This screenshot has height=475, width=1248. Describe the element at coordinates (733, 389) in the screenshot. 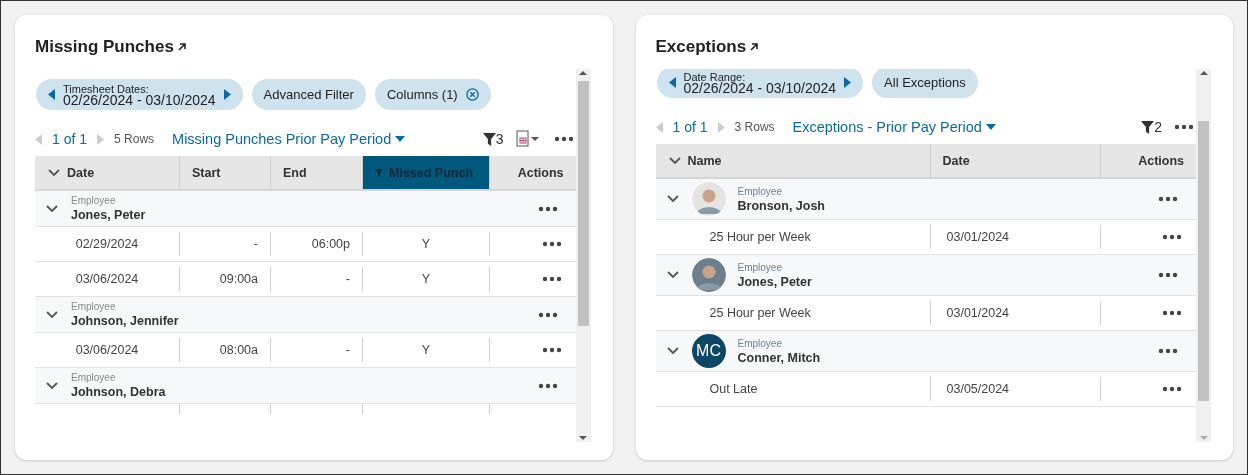

I see `table-cell-text: Out Late` at that location.